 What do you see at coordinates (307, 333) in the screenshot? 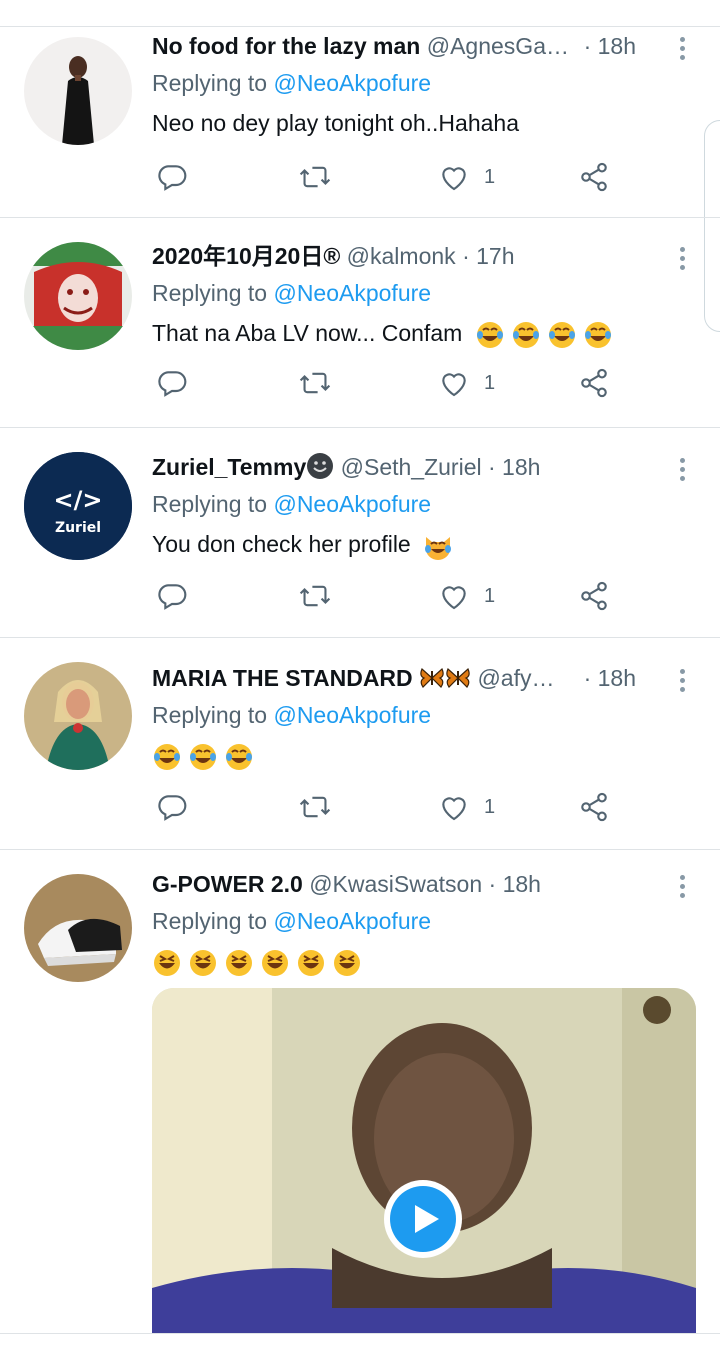
I see `tweet-text-body: That na Aba LV now... Confam` at bounding box center [307, 333].